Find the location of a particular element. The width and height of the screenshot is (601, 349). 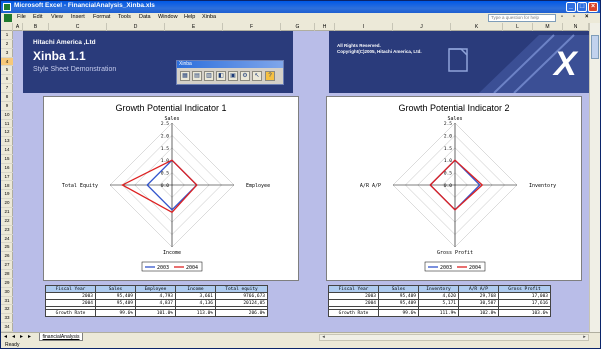

row-header: 18 is located at coordinates (7, 186).